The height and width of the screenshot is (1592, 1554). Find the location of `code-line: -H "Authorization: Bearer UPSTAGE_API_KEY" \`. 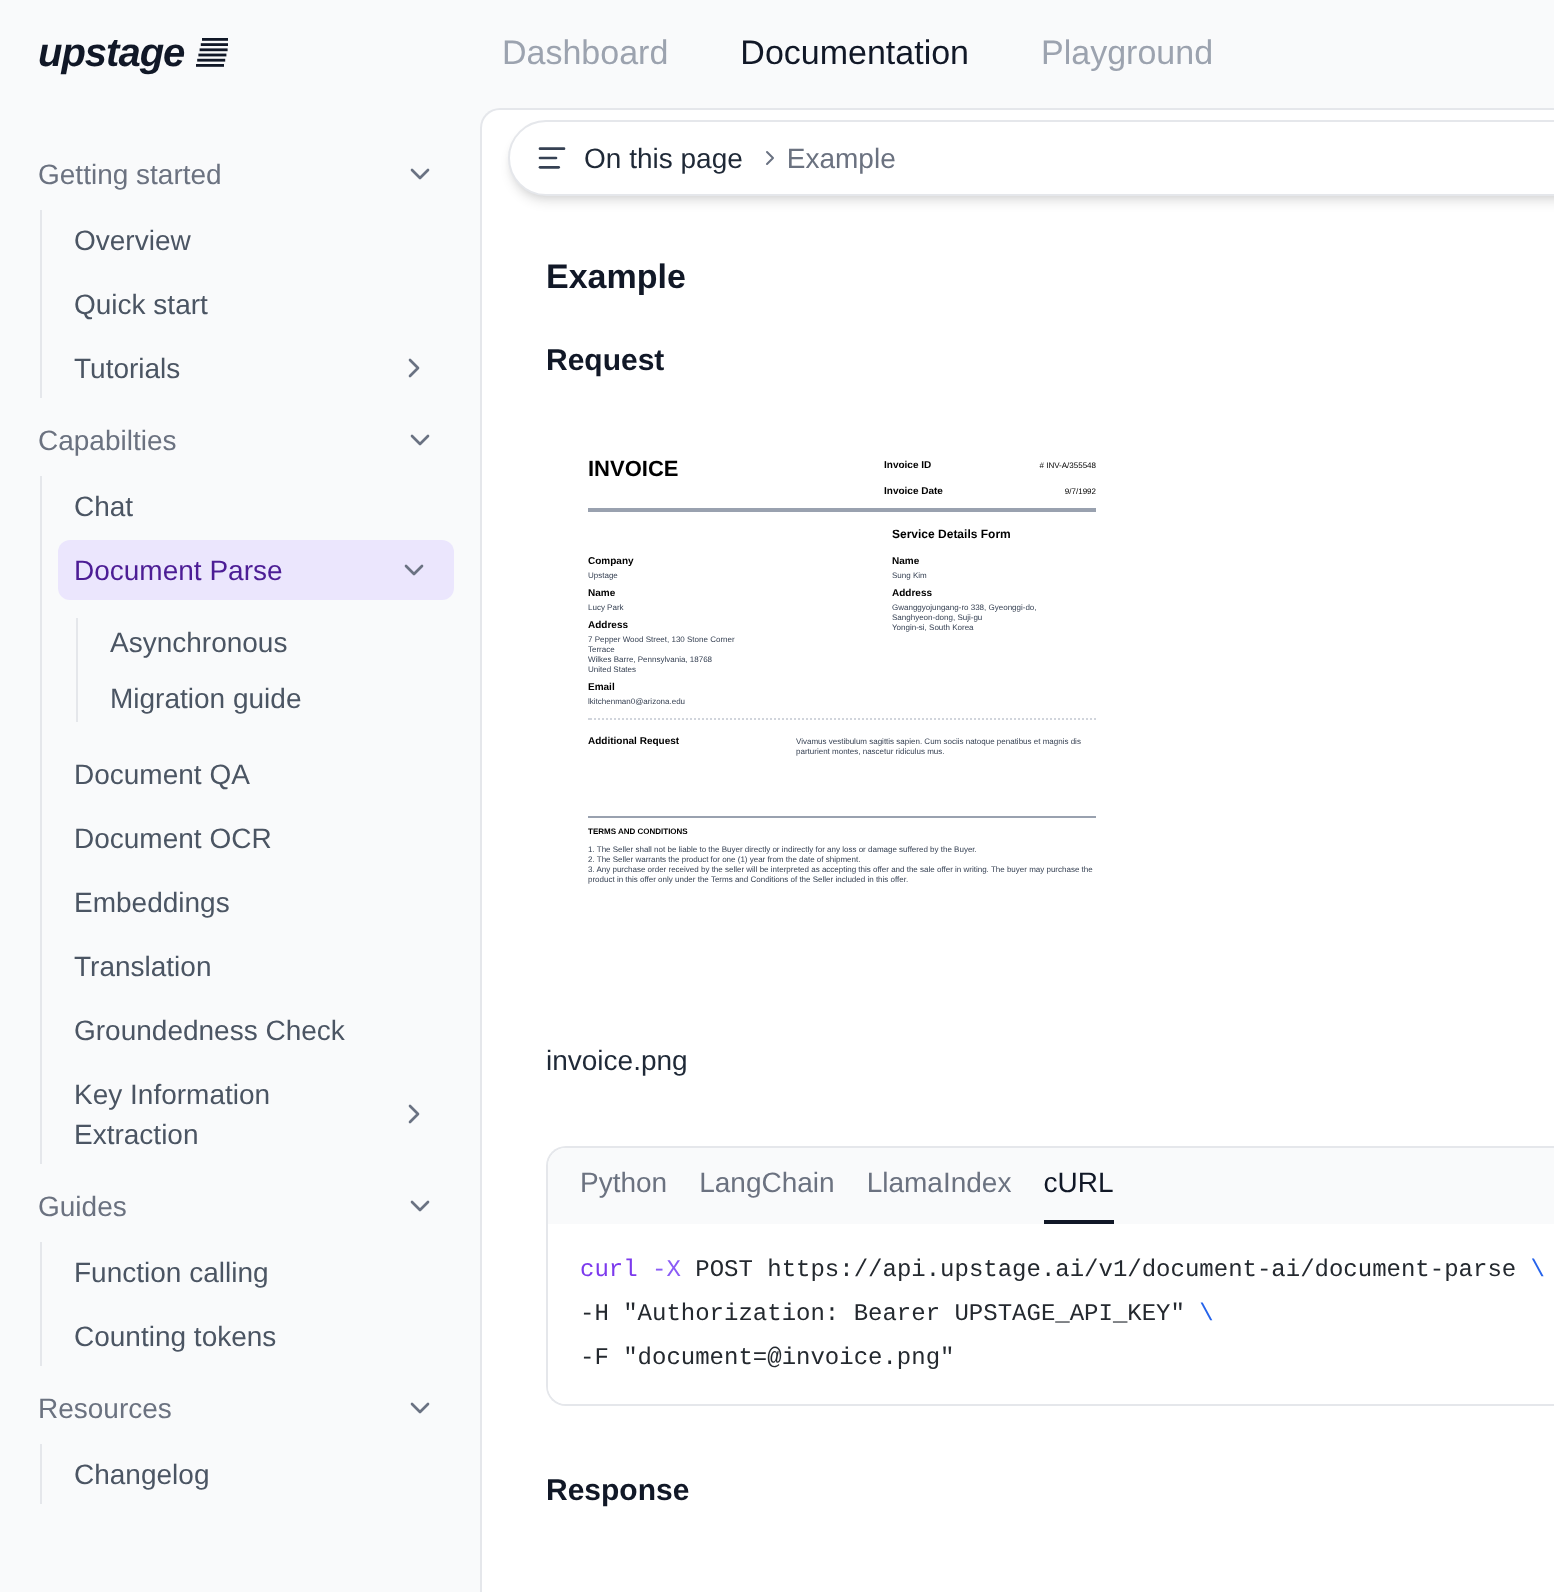

code-line: -H "Authorization: Bearer UPSTAGE_API_KEY" \ is located at coordinates (897, 1315).